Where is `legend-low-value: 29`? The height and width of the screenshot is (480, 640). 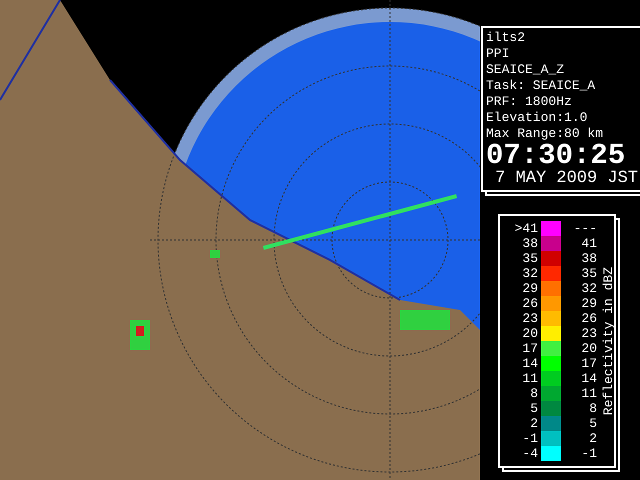 legend-low-value: 29 is located at coordinates (530, 288).